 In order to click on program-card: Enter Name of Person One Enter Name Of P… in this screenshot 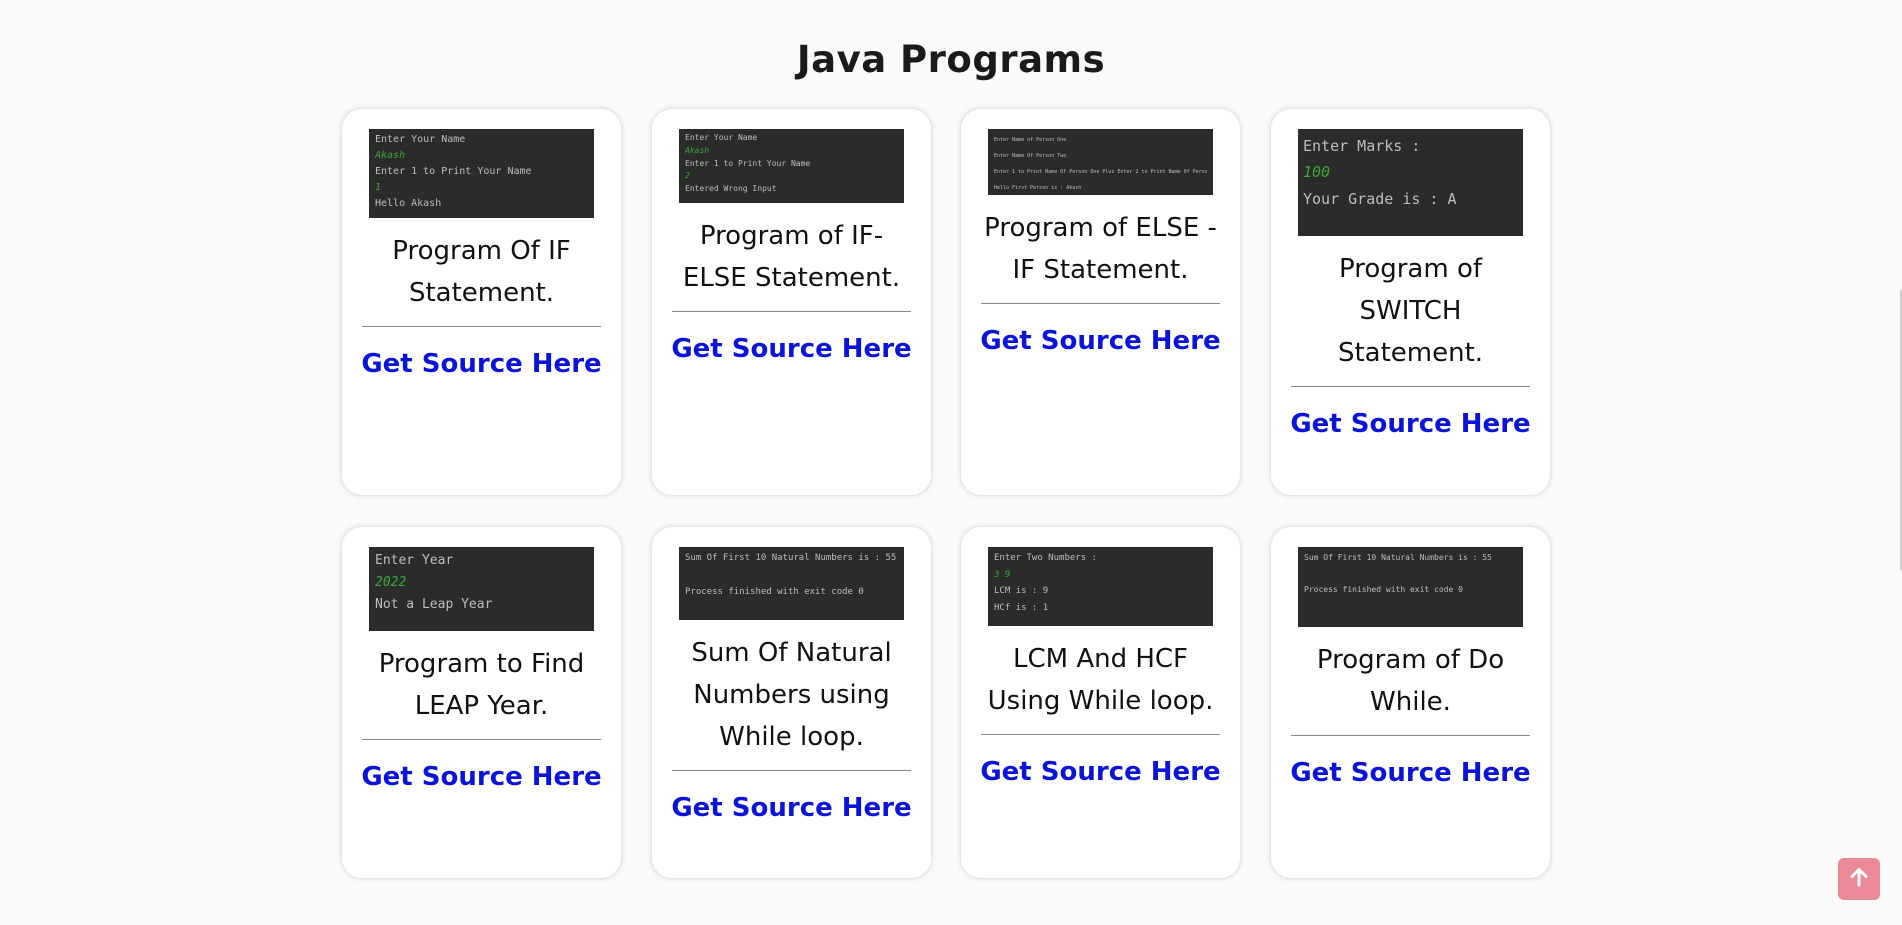, I will do `click(1100, 302)`.